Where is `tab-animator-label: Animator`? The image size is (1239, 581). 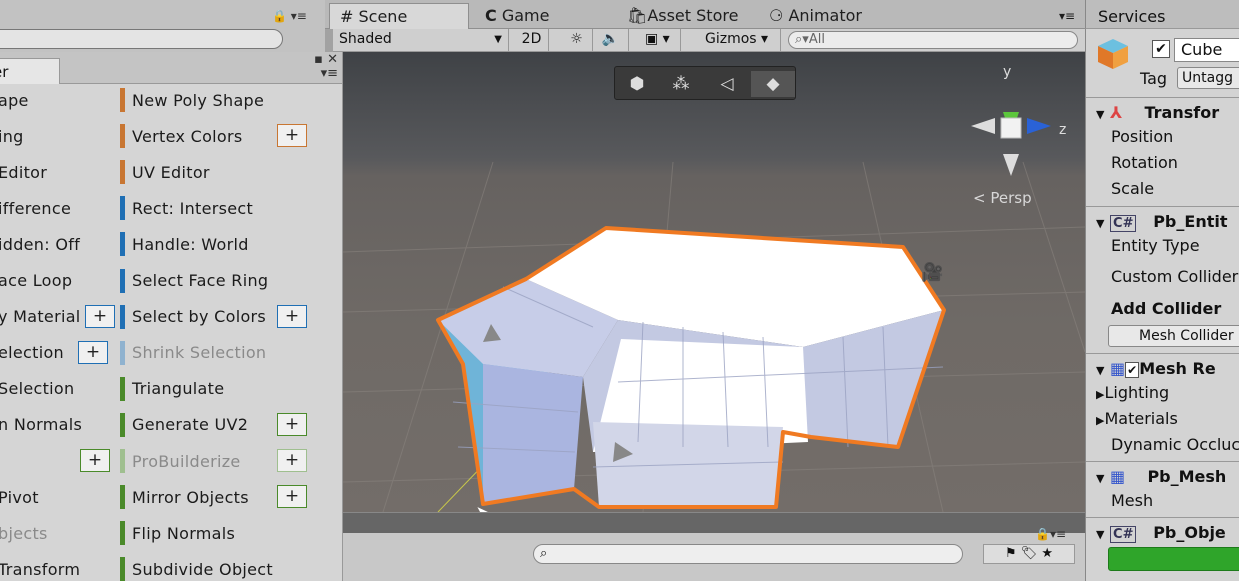
tab-animator-label: Animator is located at coordinates (825, 15).